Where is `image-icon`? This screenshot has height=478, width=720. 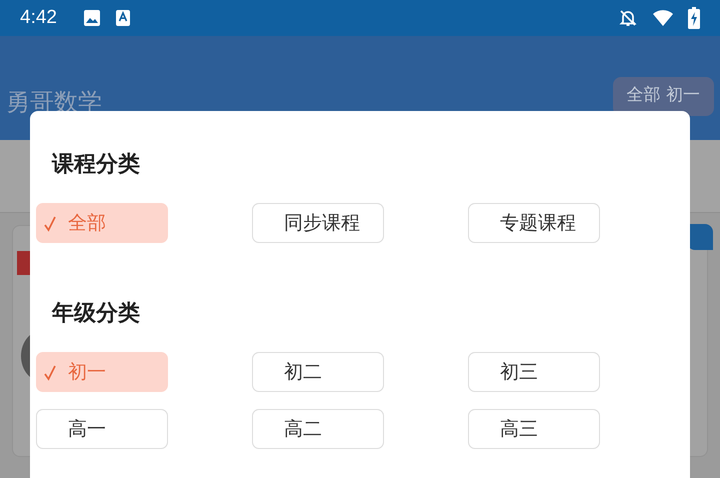 image-icon is located at coordinates (91, 18).